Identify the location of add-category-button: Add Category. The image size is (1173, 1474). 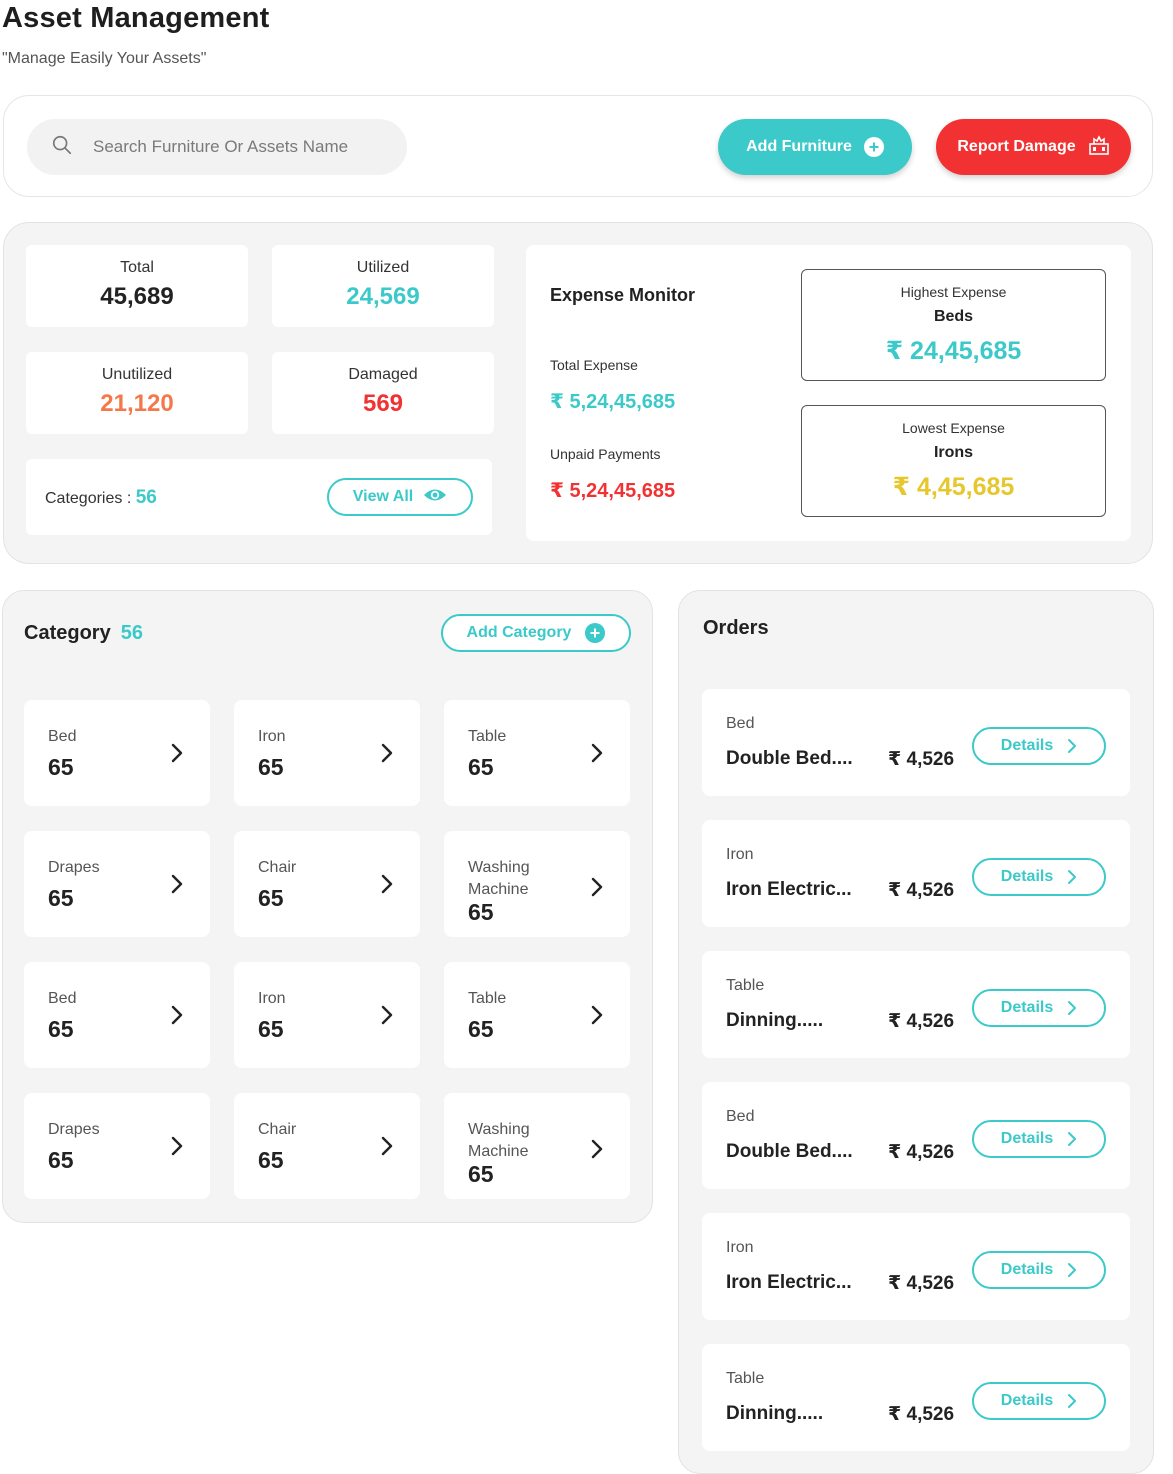
(536, 633).